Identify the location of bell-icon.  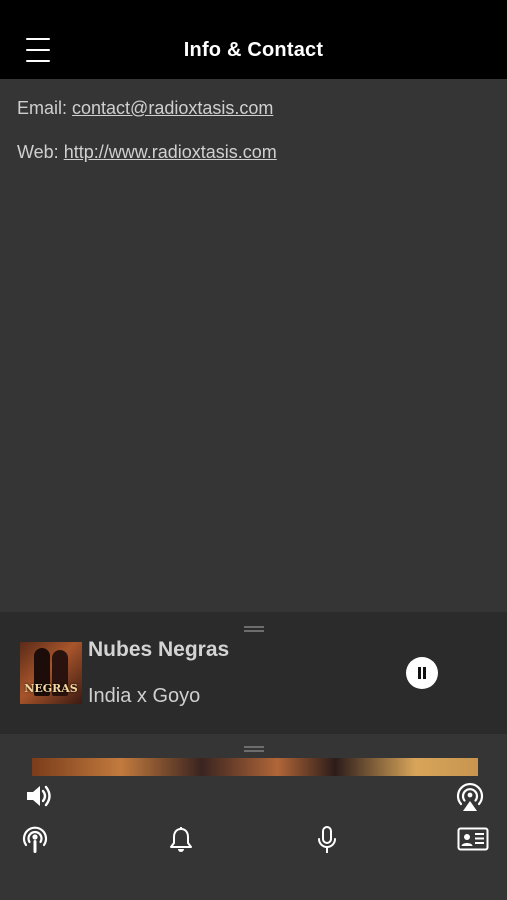
(181, 840).